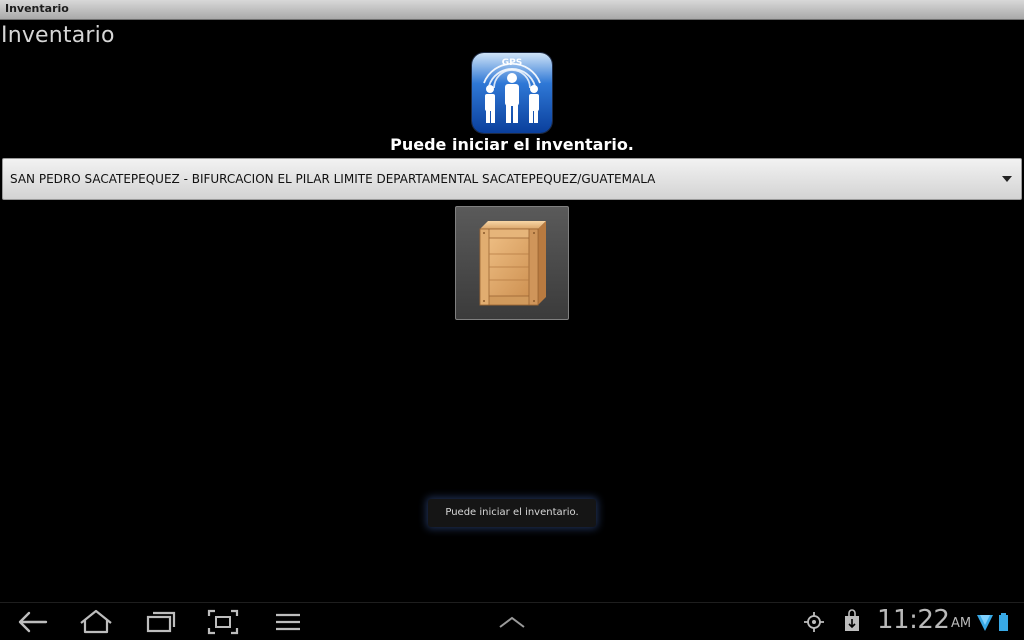 This screenshot has height=640, width=1024. I want to click on toast-message: Puede iniciar el inventario., so click(512, 512).